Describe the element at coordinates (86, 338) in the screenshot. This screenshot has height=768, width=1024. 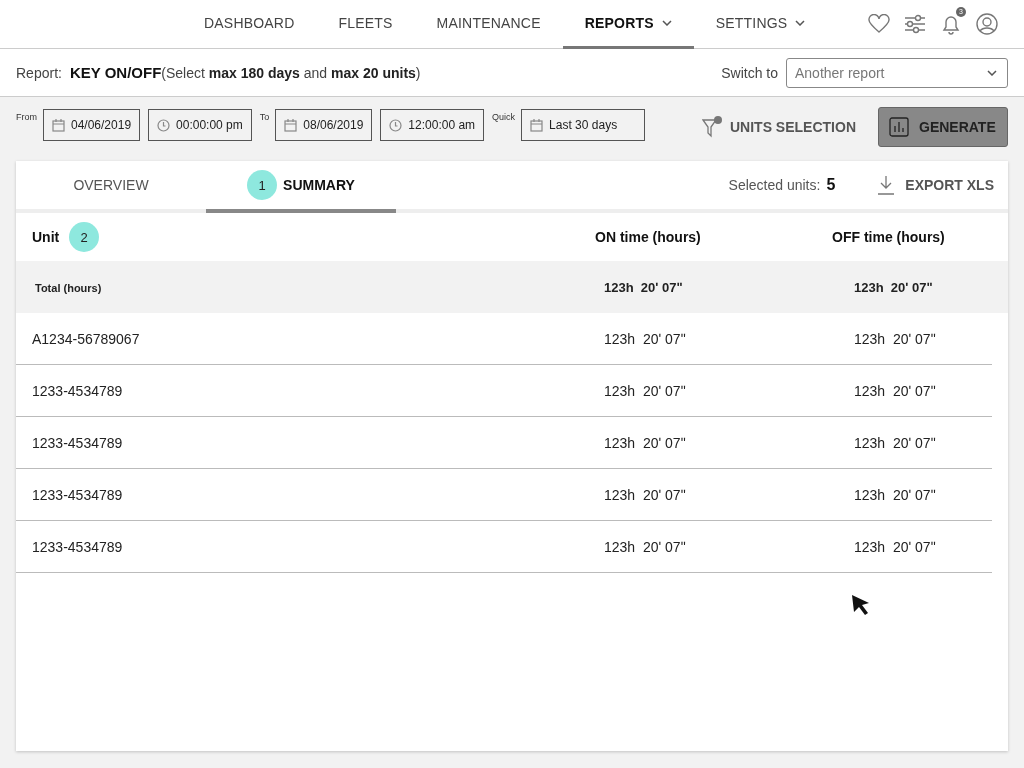
I see `table-cell: A1234-56789067` at that location.